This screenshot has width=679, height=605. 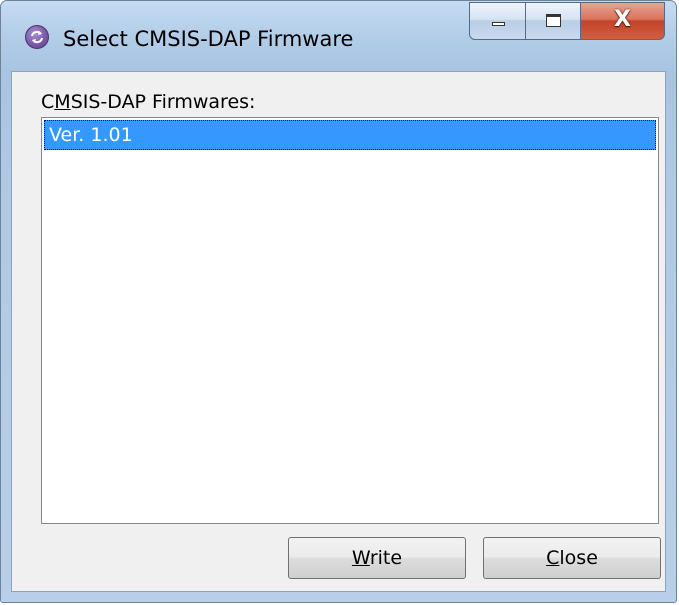 I want to click on close-button: Close, so click(x=572, y=558).